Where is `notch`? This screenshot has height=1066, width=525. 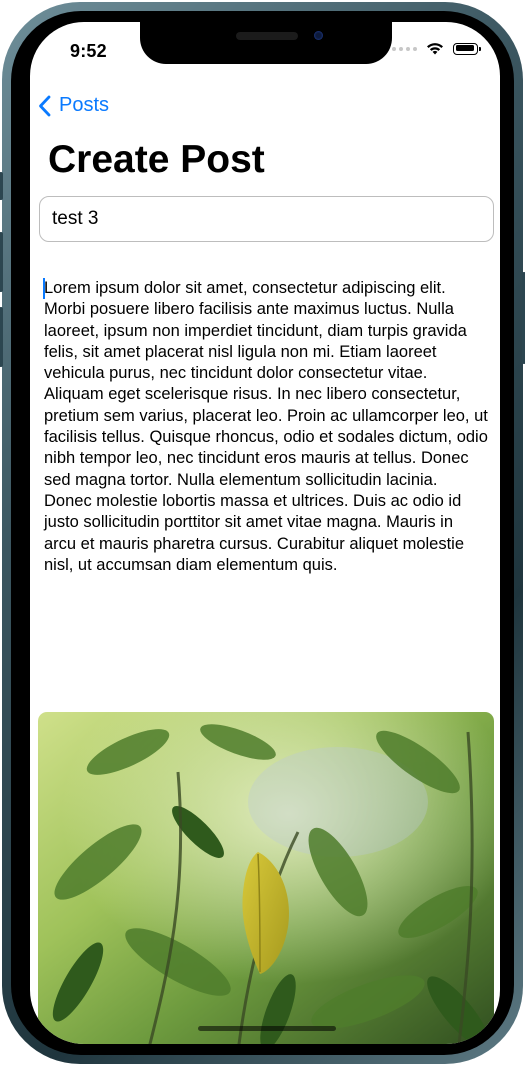 notch is located at coordinates (266, 43).